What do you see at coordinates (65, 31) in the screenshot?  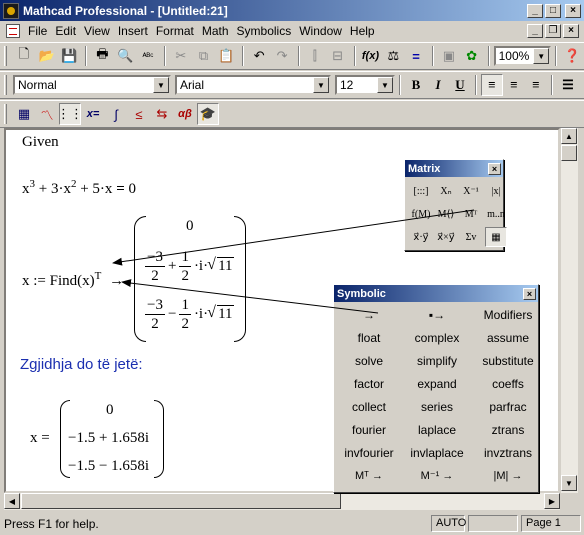 I see `menu-edit: Edit` at bounding box center [65, 31].